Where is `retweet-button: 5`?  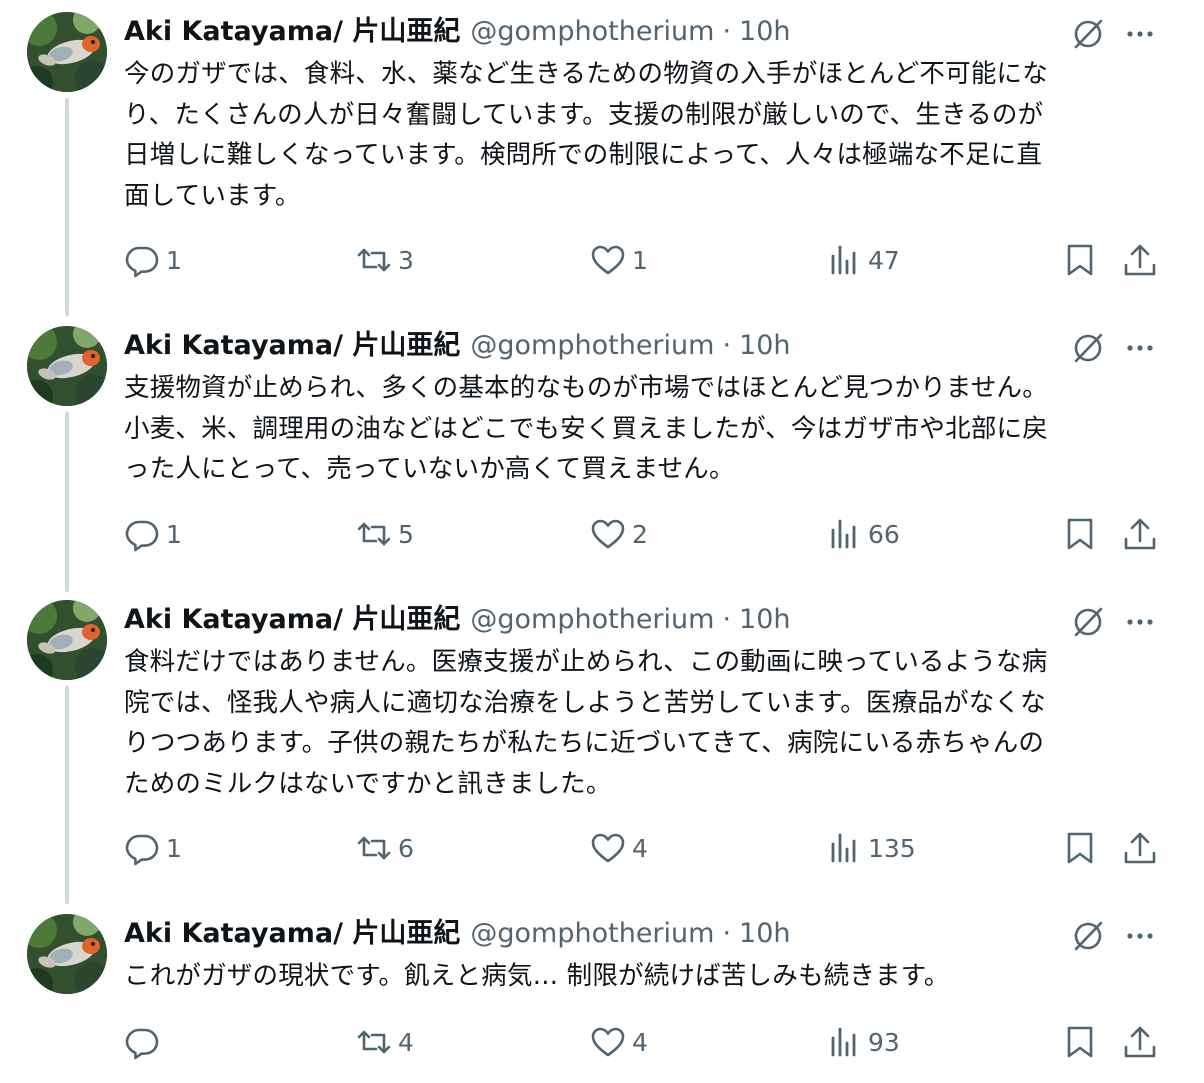 retweet-button: 5 is located at coordinates (385, 534).